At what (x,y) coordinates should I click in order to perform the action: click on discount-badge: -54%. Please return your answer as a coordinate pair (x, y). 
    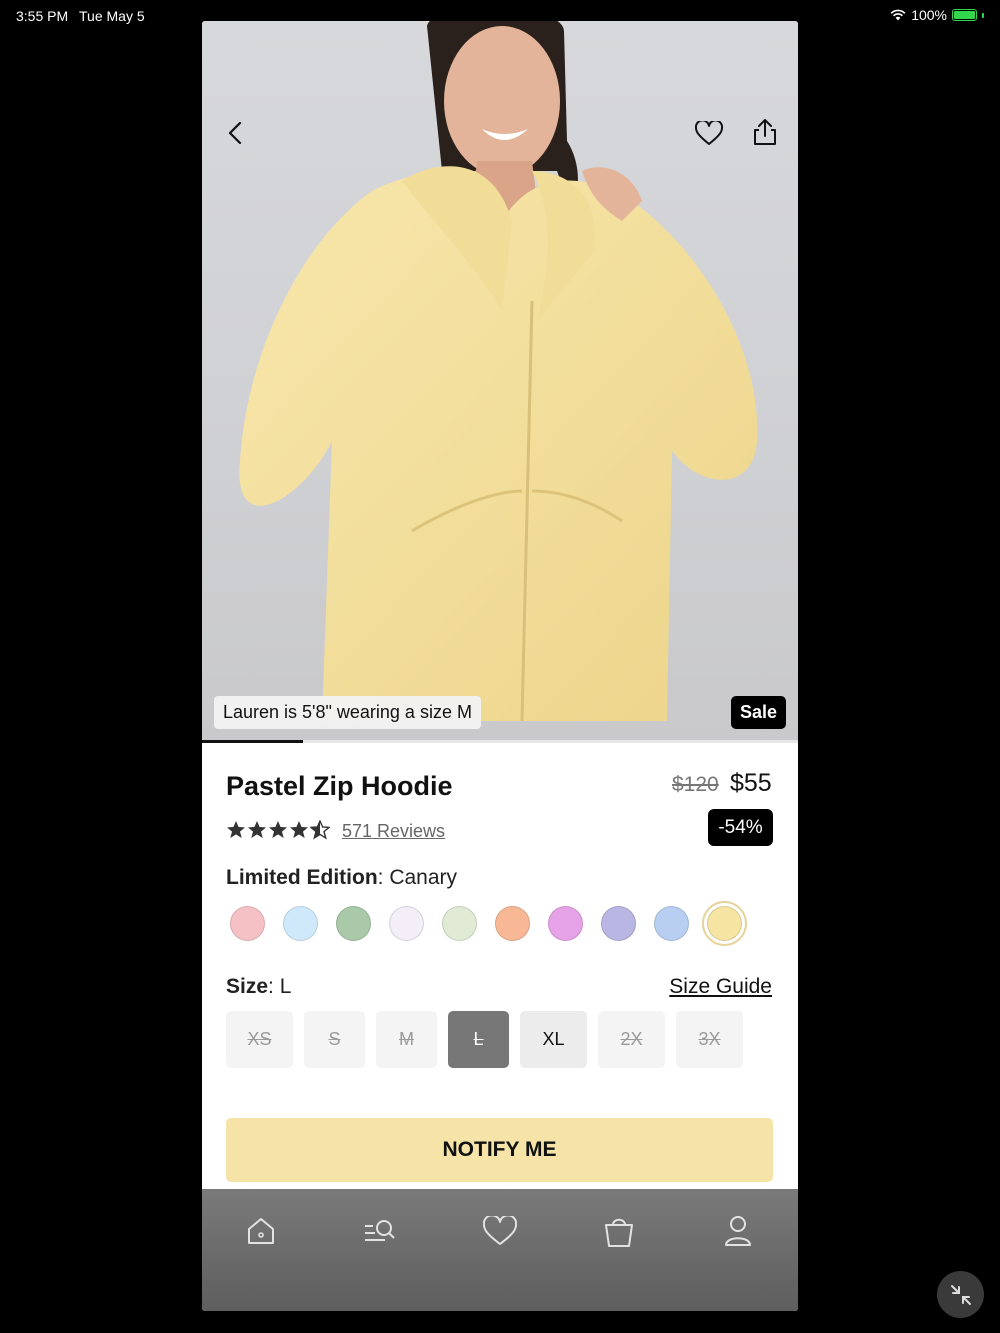
    Looking at the image, I should click on (740, 827).